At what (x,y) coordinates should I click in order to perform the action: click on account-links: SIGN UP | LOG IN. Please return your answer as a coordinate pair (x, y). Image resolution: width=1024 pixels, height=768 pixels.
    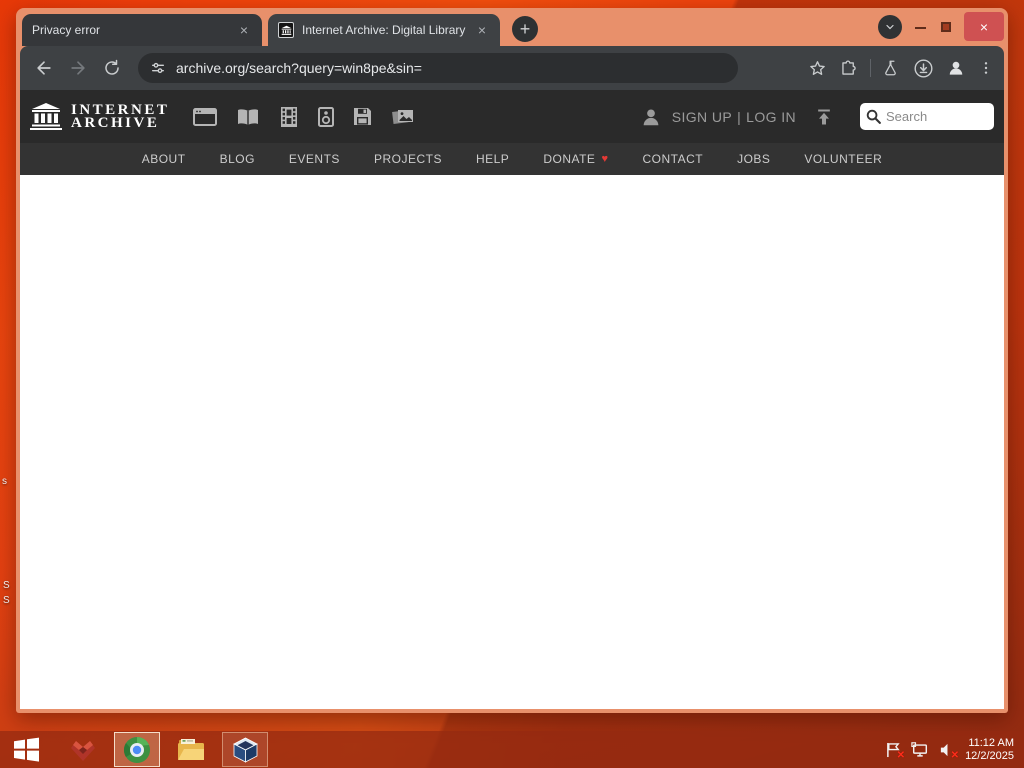
    Looking at the image, I should click on (734, 117).